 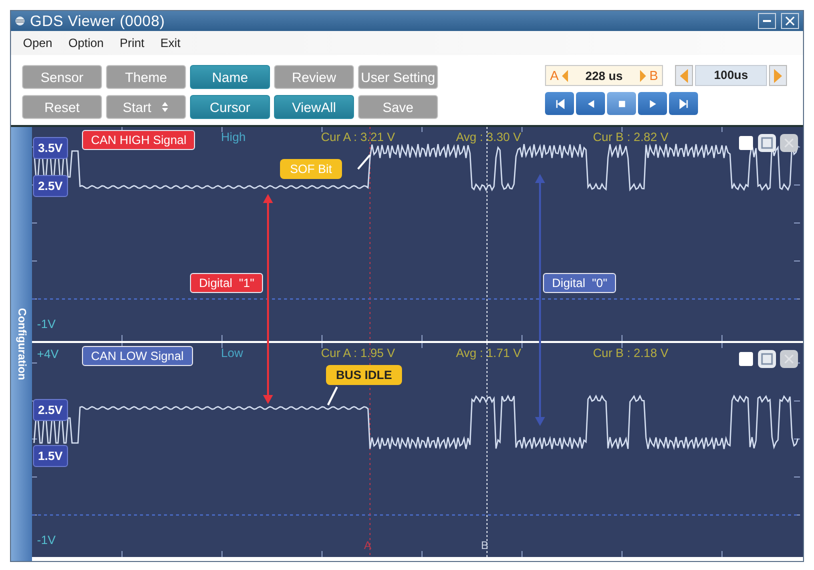 What do you see at coordinates (484, 546) in the screenshot?
I see `cursor-label: B` at bounding box center [484, 546].